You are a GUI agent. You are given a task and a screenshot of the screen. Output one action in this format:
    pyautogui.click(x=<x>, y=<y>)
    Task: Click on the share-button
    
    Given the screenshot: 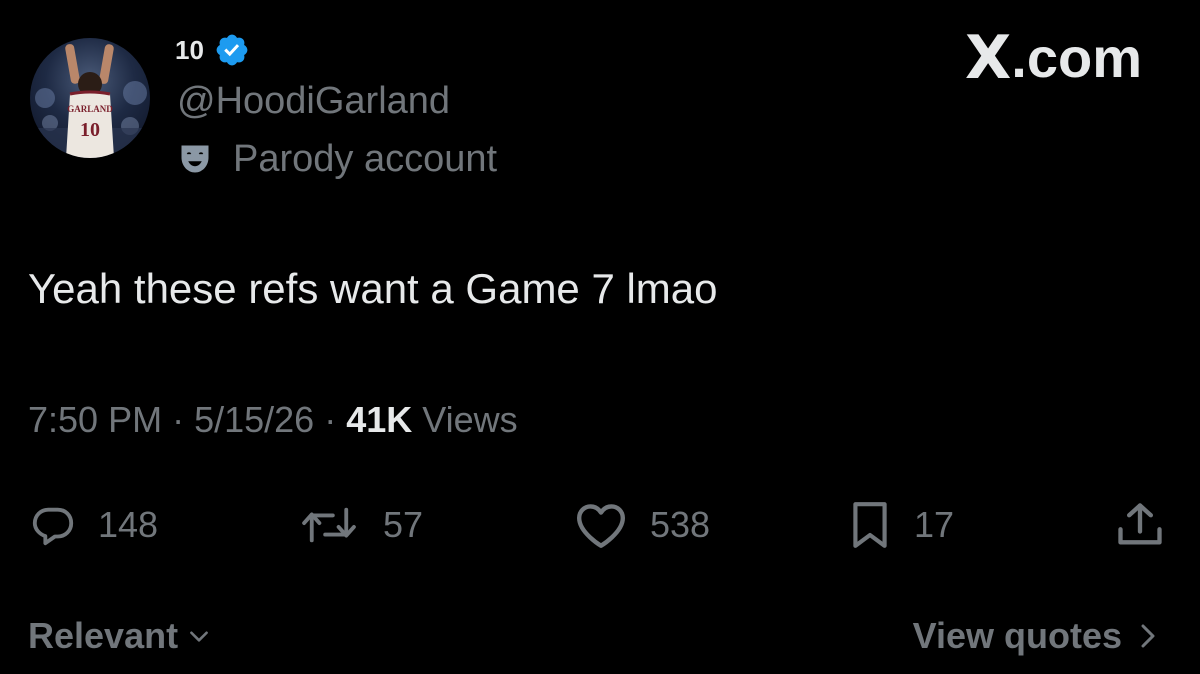 What is the action you would take?
    pyautogui.click(x=1140, y=525)
    